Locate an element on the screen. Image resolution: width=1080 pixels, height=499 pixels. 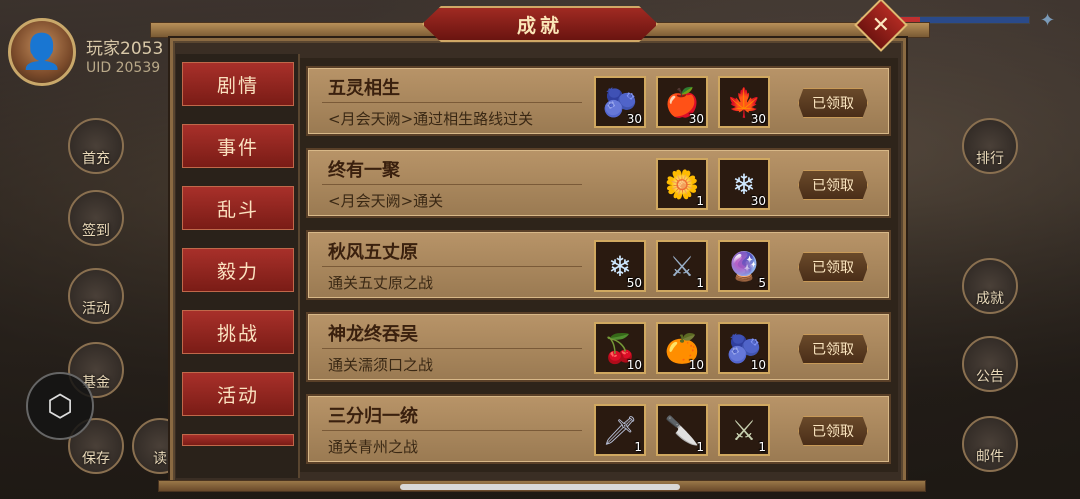
crystal-icon: ❄ 50 is located at coordinates (620, 266).